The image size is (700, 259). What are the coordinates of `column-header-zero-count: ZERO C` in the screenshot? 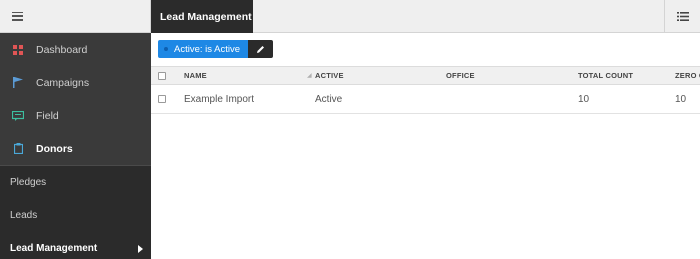 It's located at (687, 75).